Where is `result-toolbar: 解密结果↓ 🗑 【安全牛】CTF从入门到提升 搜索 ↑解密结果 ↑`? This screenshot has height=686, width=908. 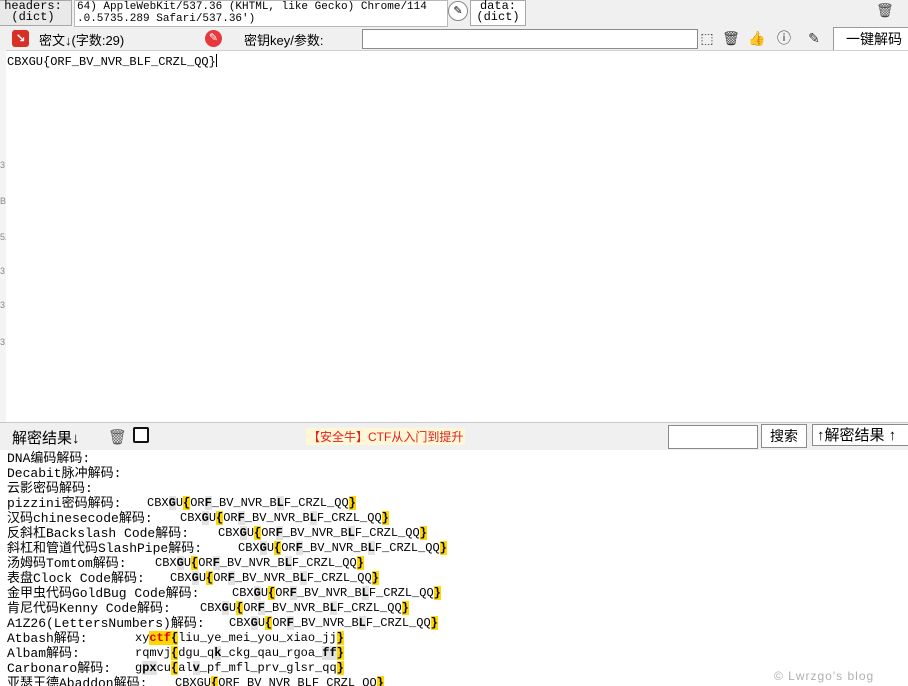
result-toolbar: 解密结果↓ 🗑 【安全牛】CTF从入门到提升 搜索 ↑解密结果 ↑ is located at coordinates (454, 436).